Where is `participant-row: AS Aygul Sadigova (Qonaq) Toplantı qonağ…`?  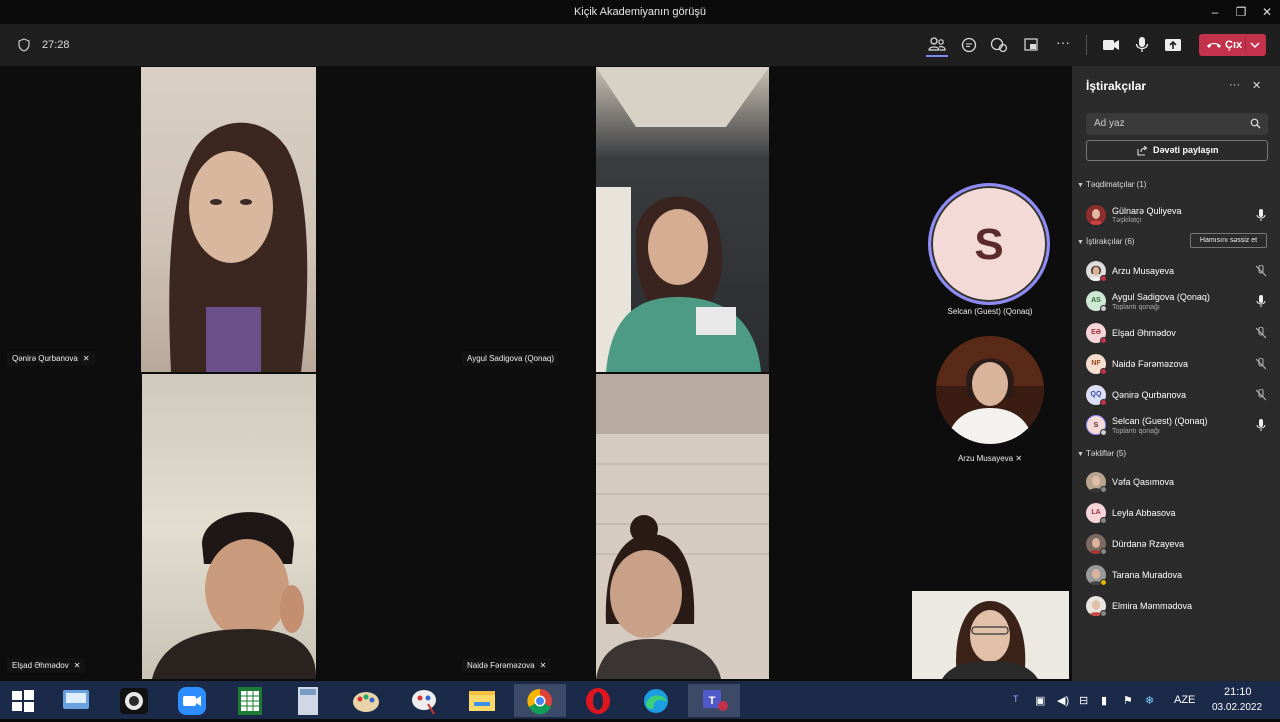
participant-row: AS Aygul Sadigova (Qonaq) Toplantı qonağ… is located at coordinates (1181, 302).